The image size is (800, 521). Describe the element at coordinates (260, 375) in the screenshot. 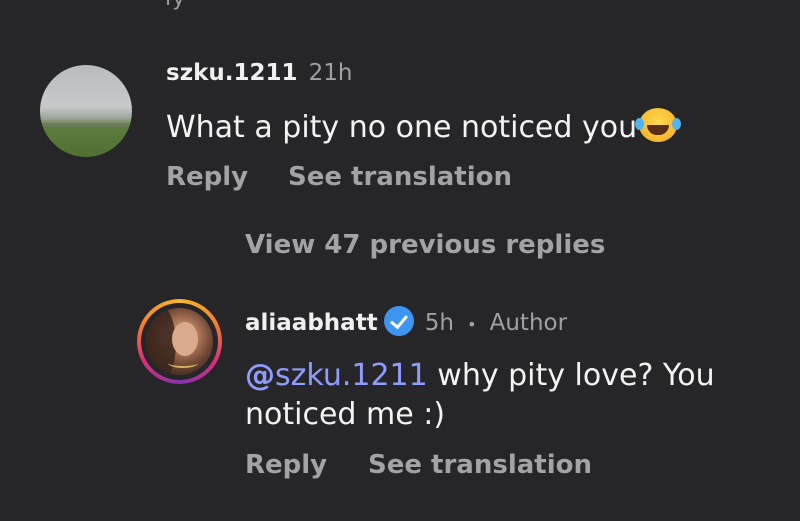

I see `threads-mention-icon: @` at that location.